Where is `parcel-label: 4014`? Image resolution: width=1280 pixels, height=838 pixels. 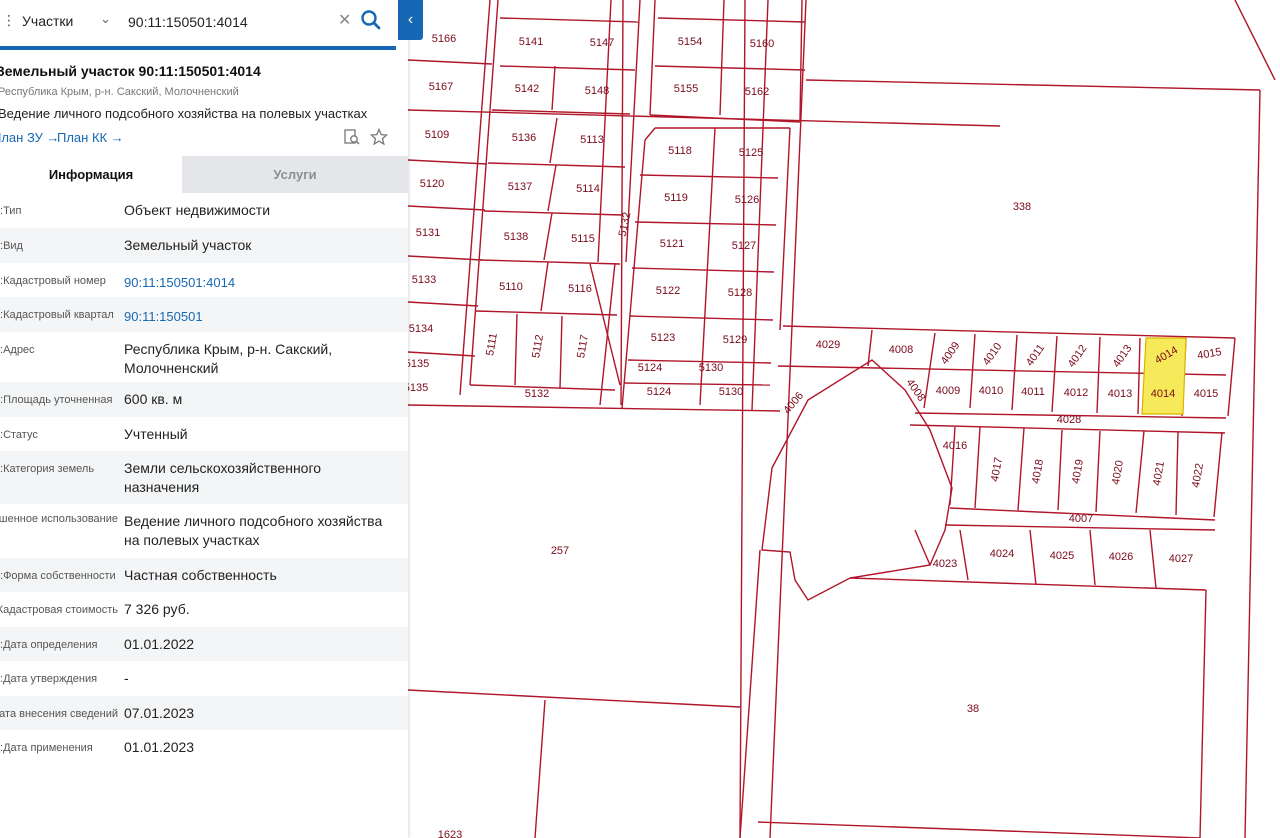
parcel-label: 4014 is located at coordinates (1163, 394).